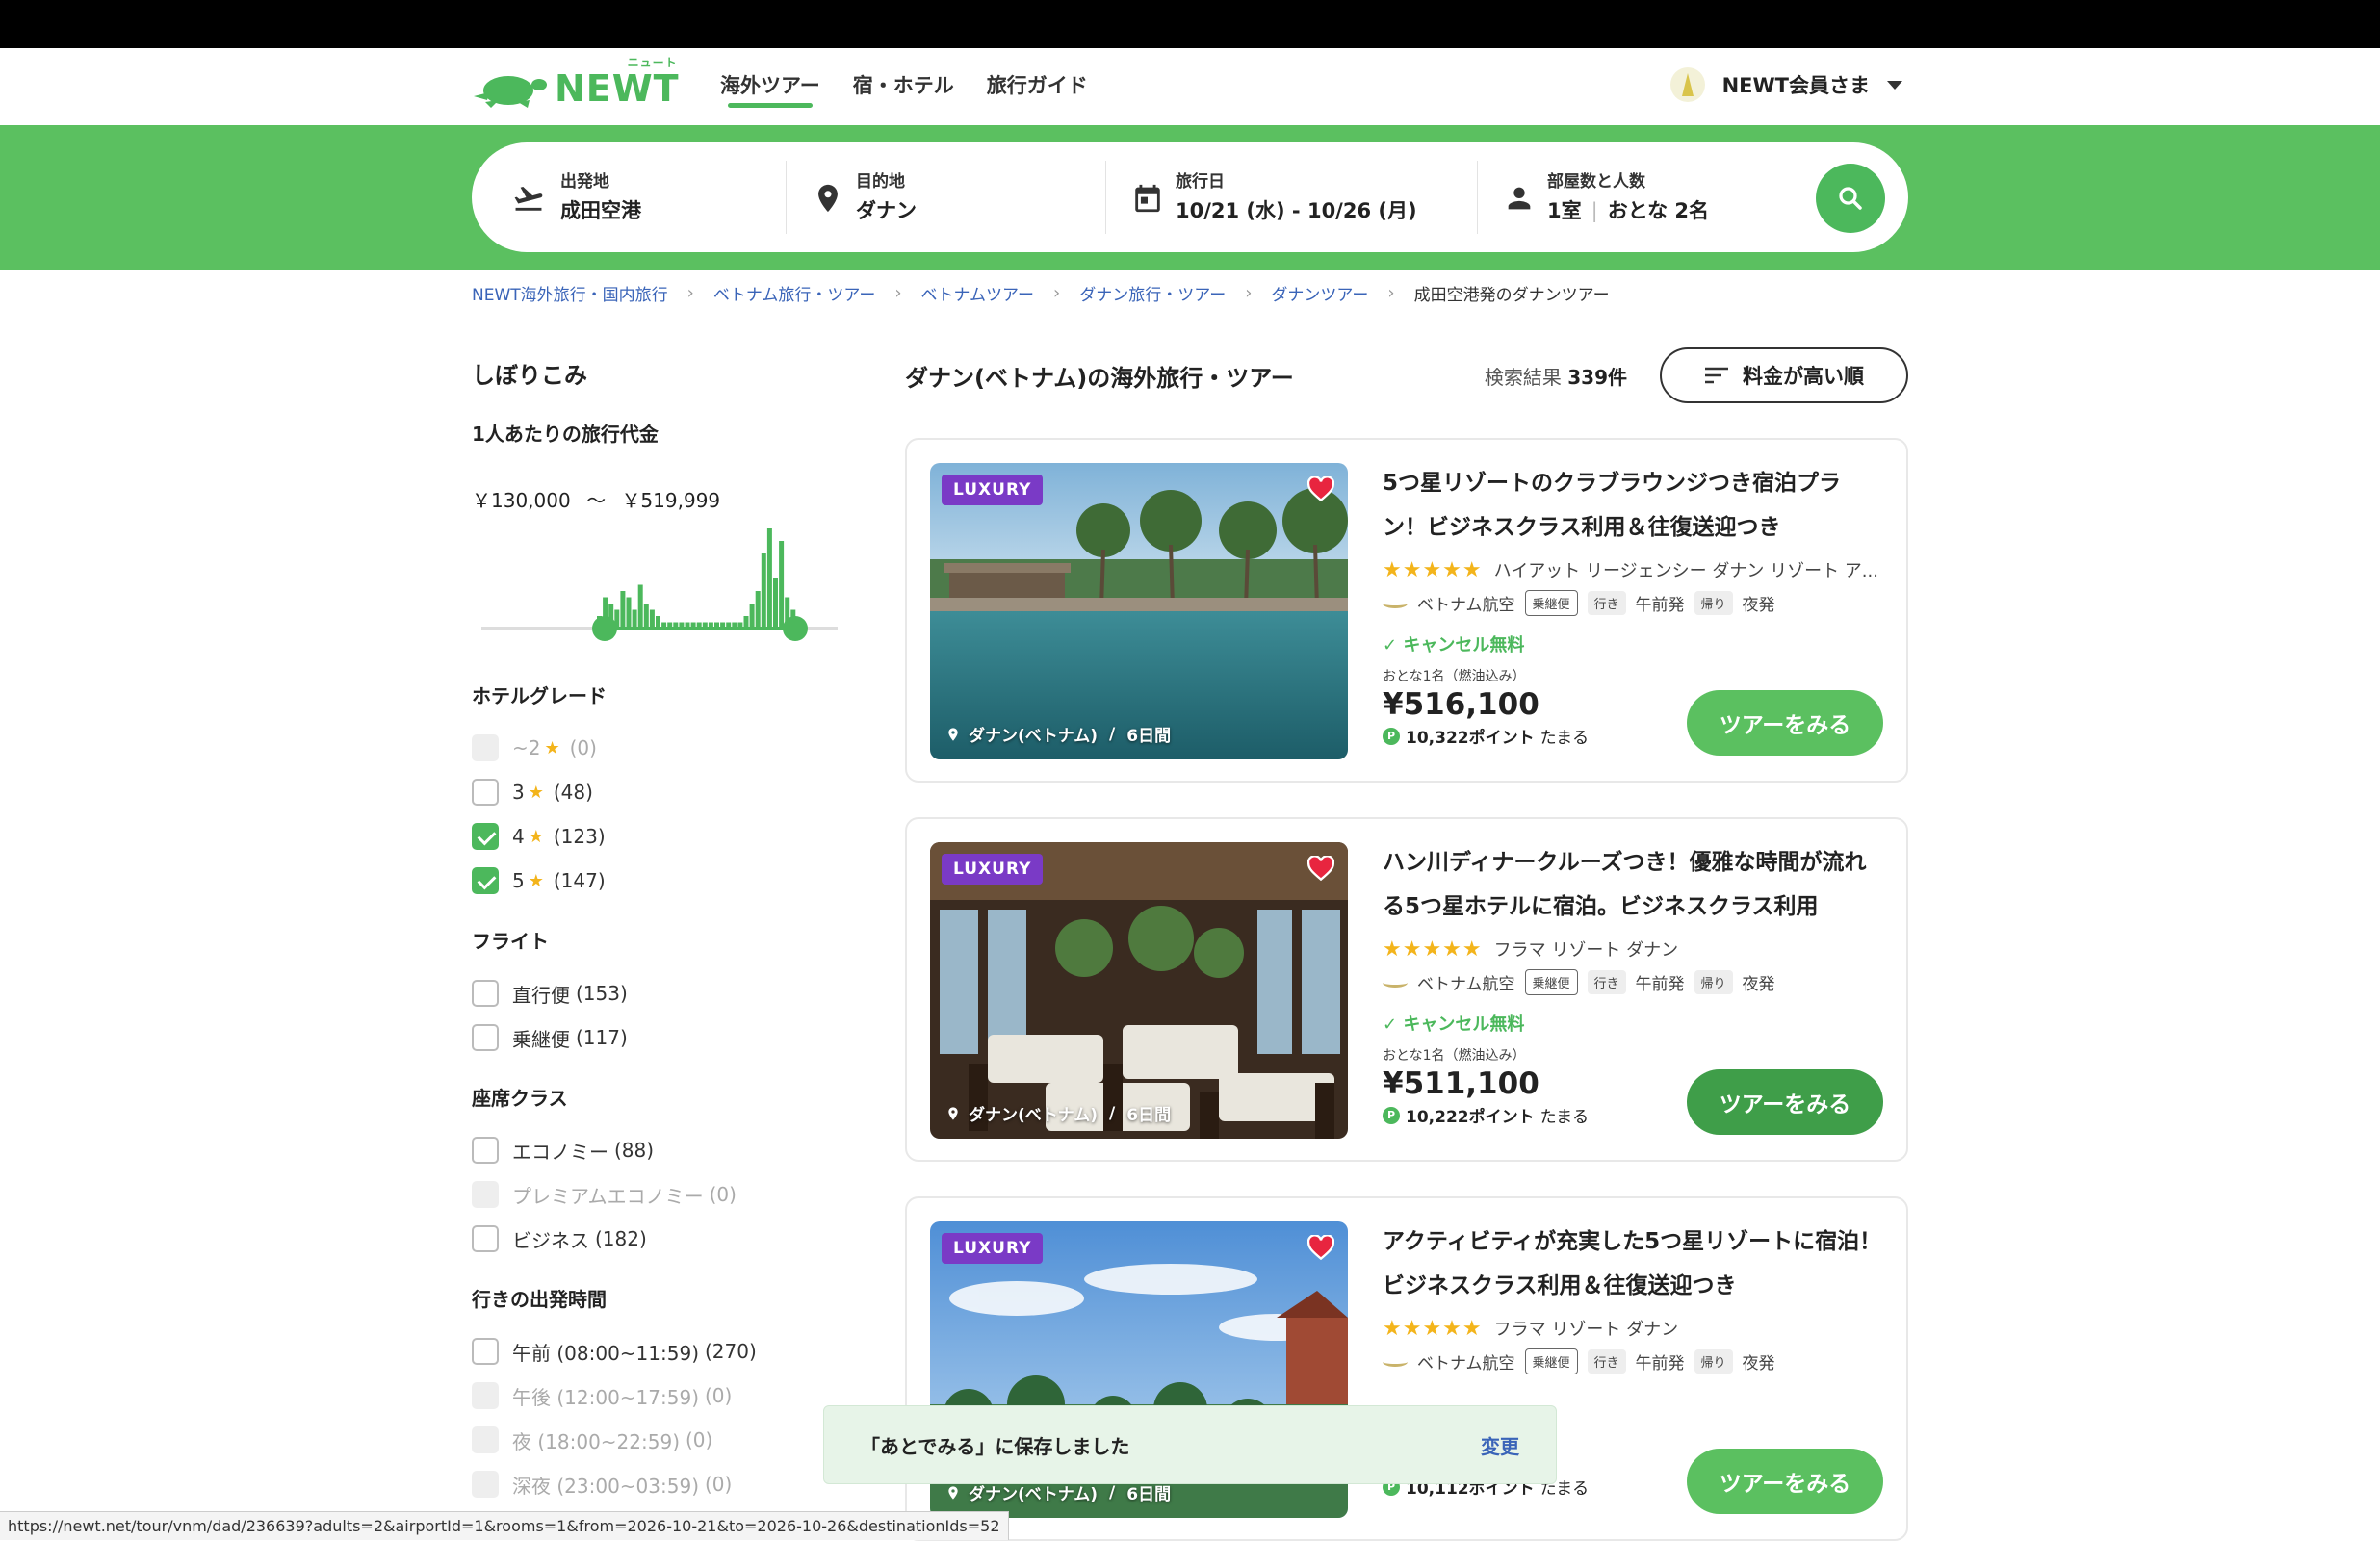 The image size is (2380, 1541). Describe the element at coordinates (575, 87) in the screenshot. I see `newt-logo: NEWT ニュート` at that location.